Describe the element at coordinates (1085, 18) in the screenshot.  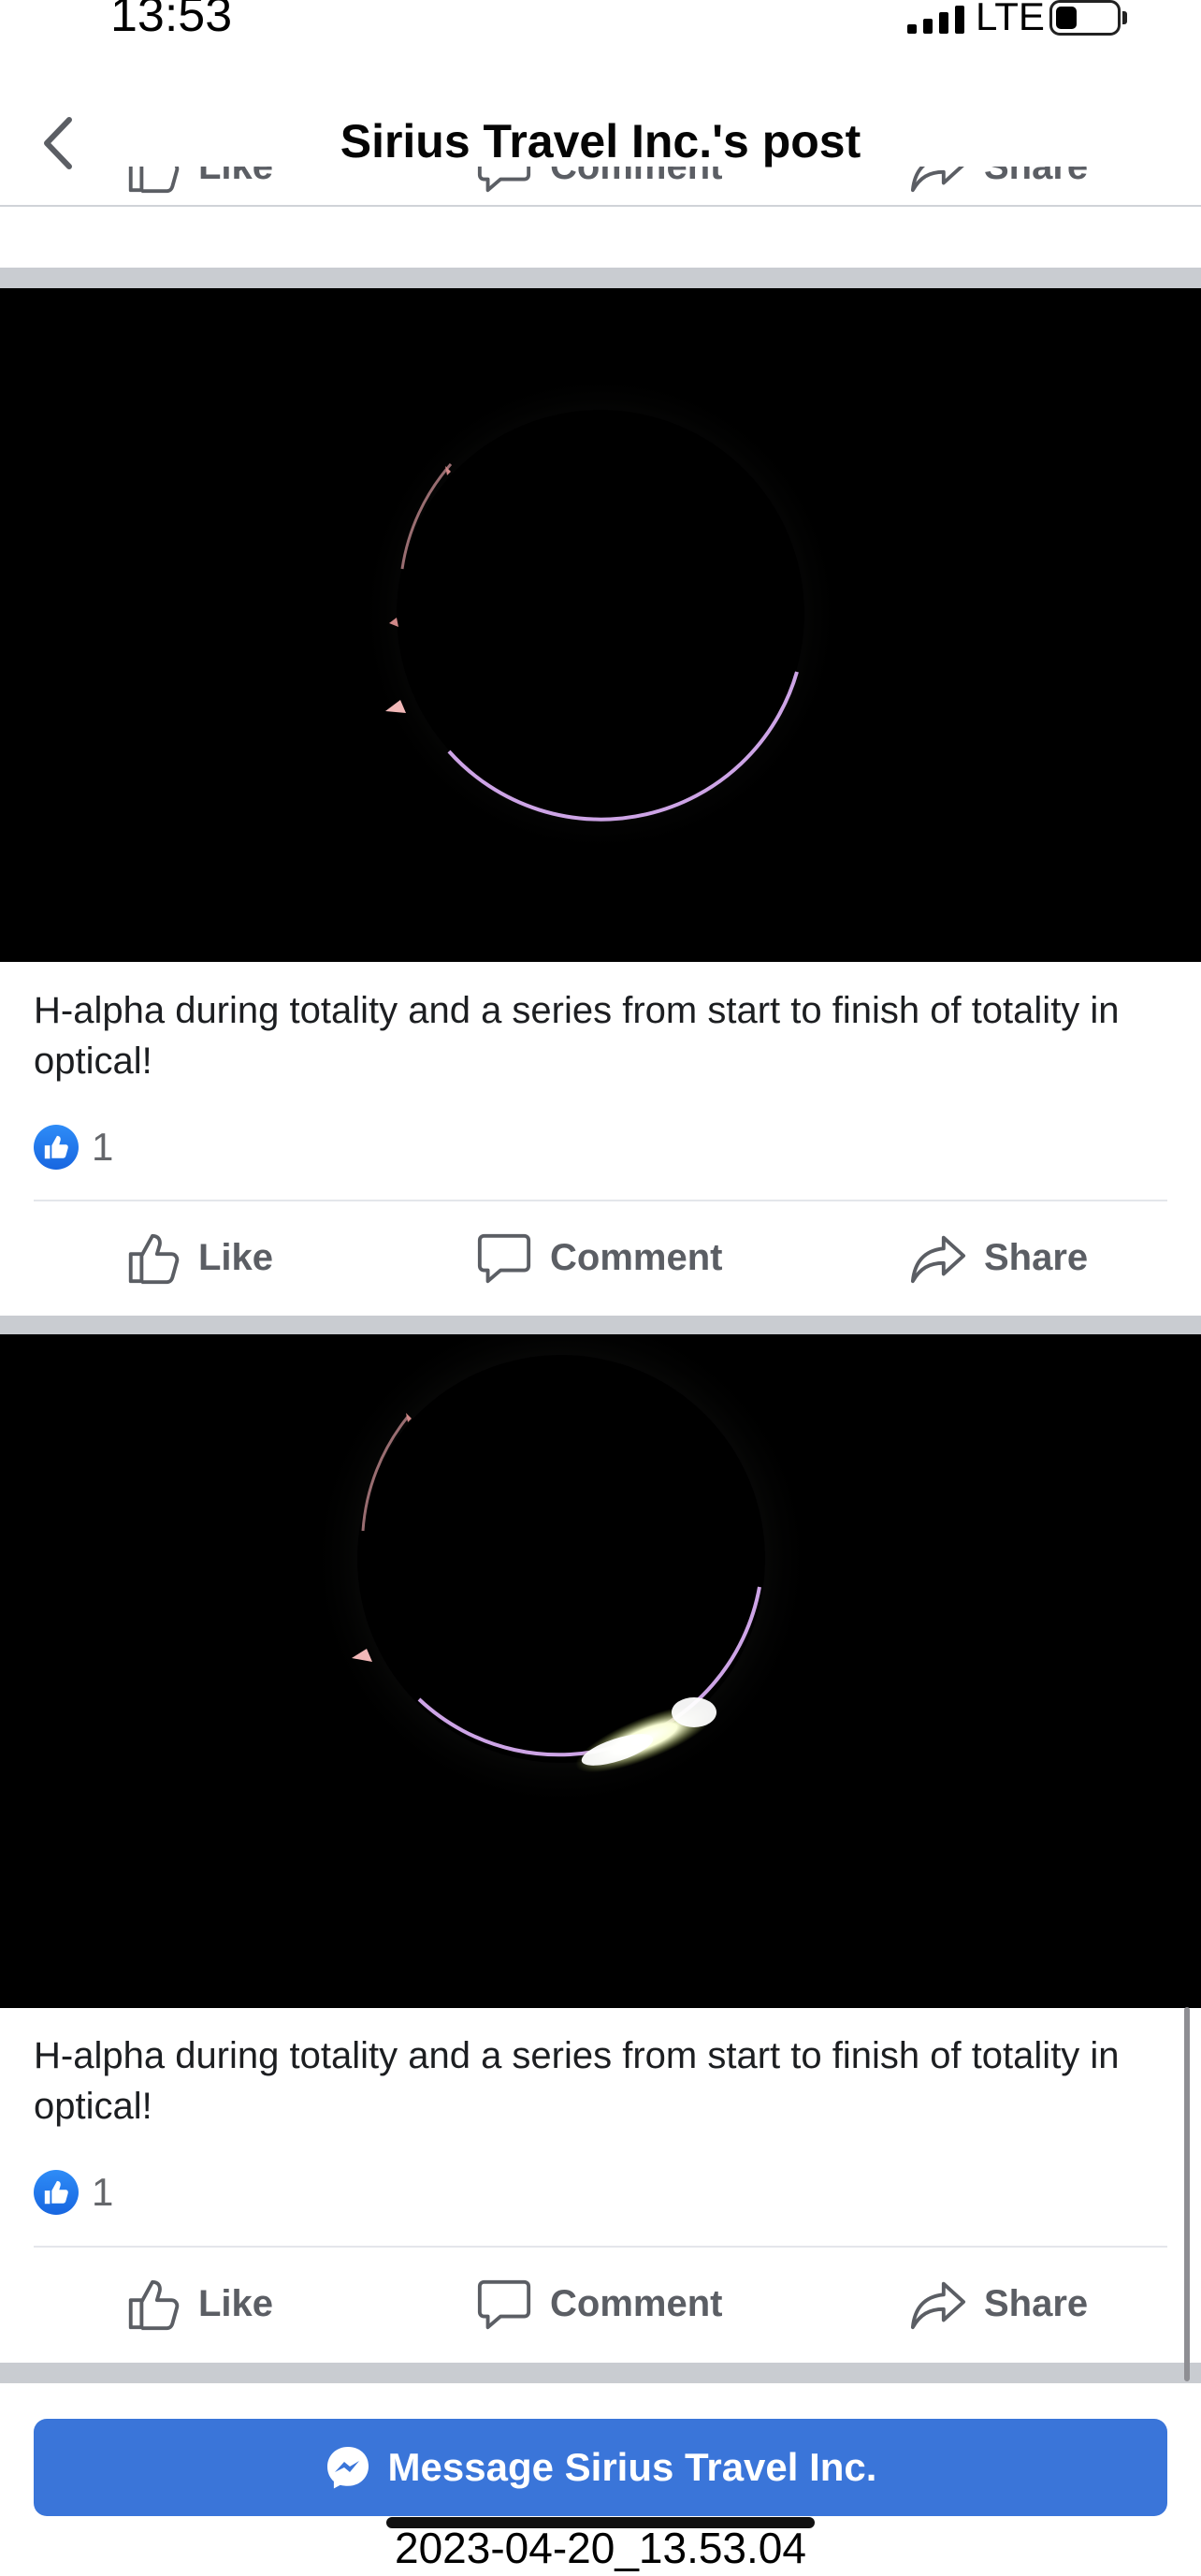
I see `battery-icon` at that location.